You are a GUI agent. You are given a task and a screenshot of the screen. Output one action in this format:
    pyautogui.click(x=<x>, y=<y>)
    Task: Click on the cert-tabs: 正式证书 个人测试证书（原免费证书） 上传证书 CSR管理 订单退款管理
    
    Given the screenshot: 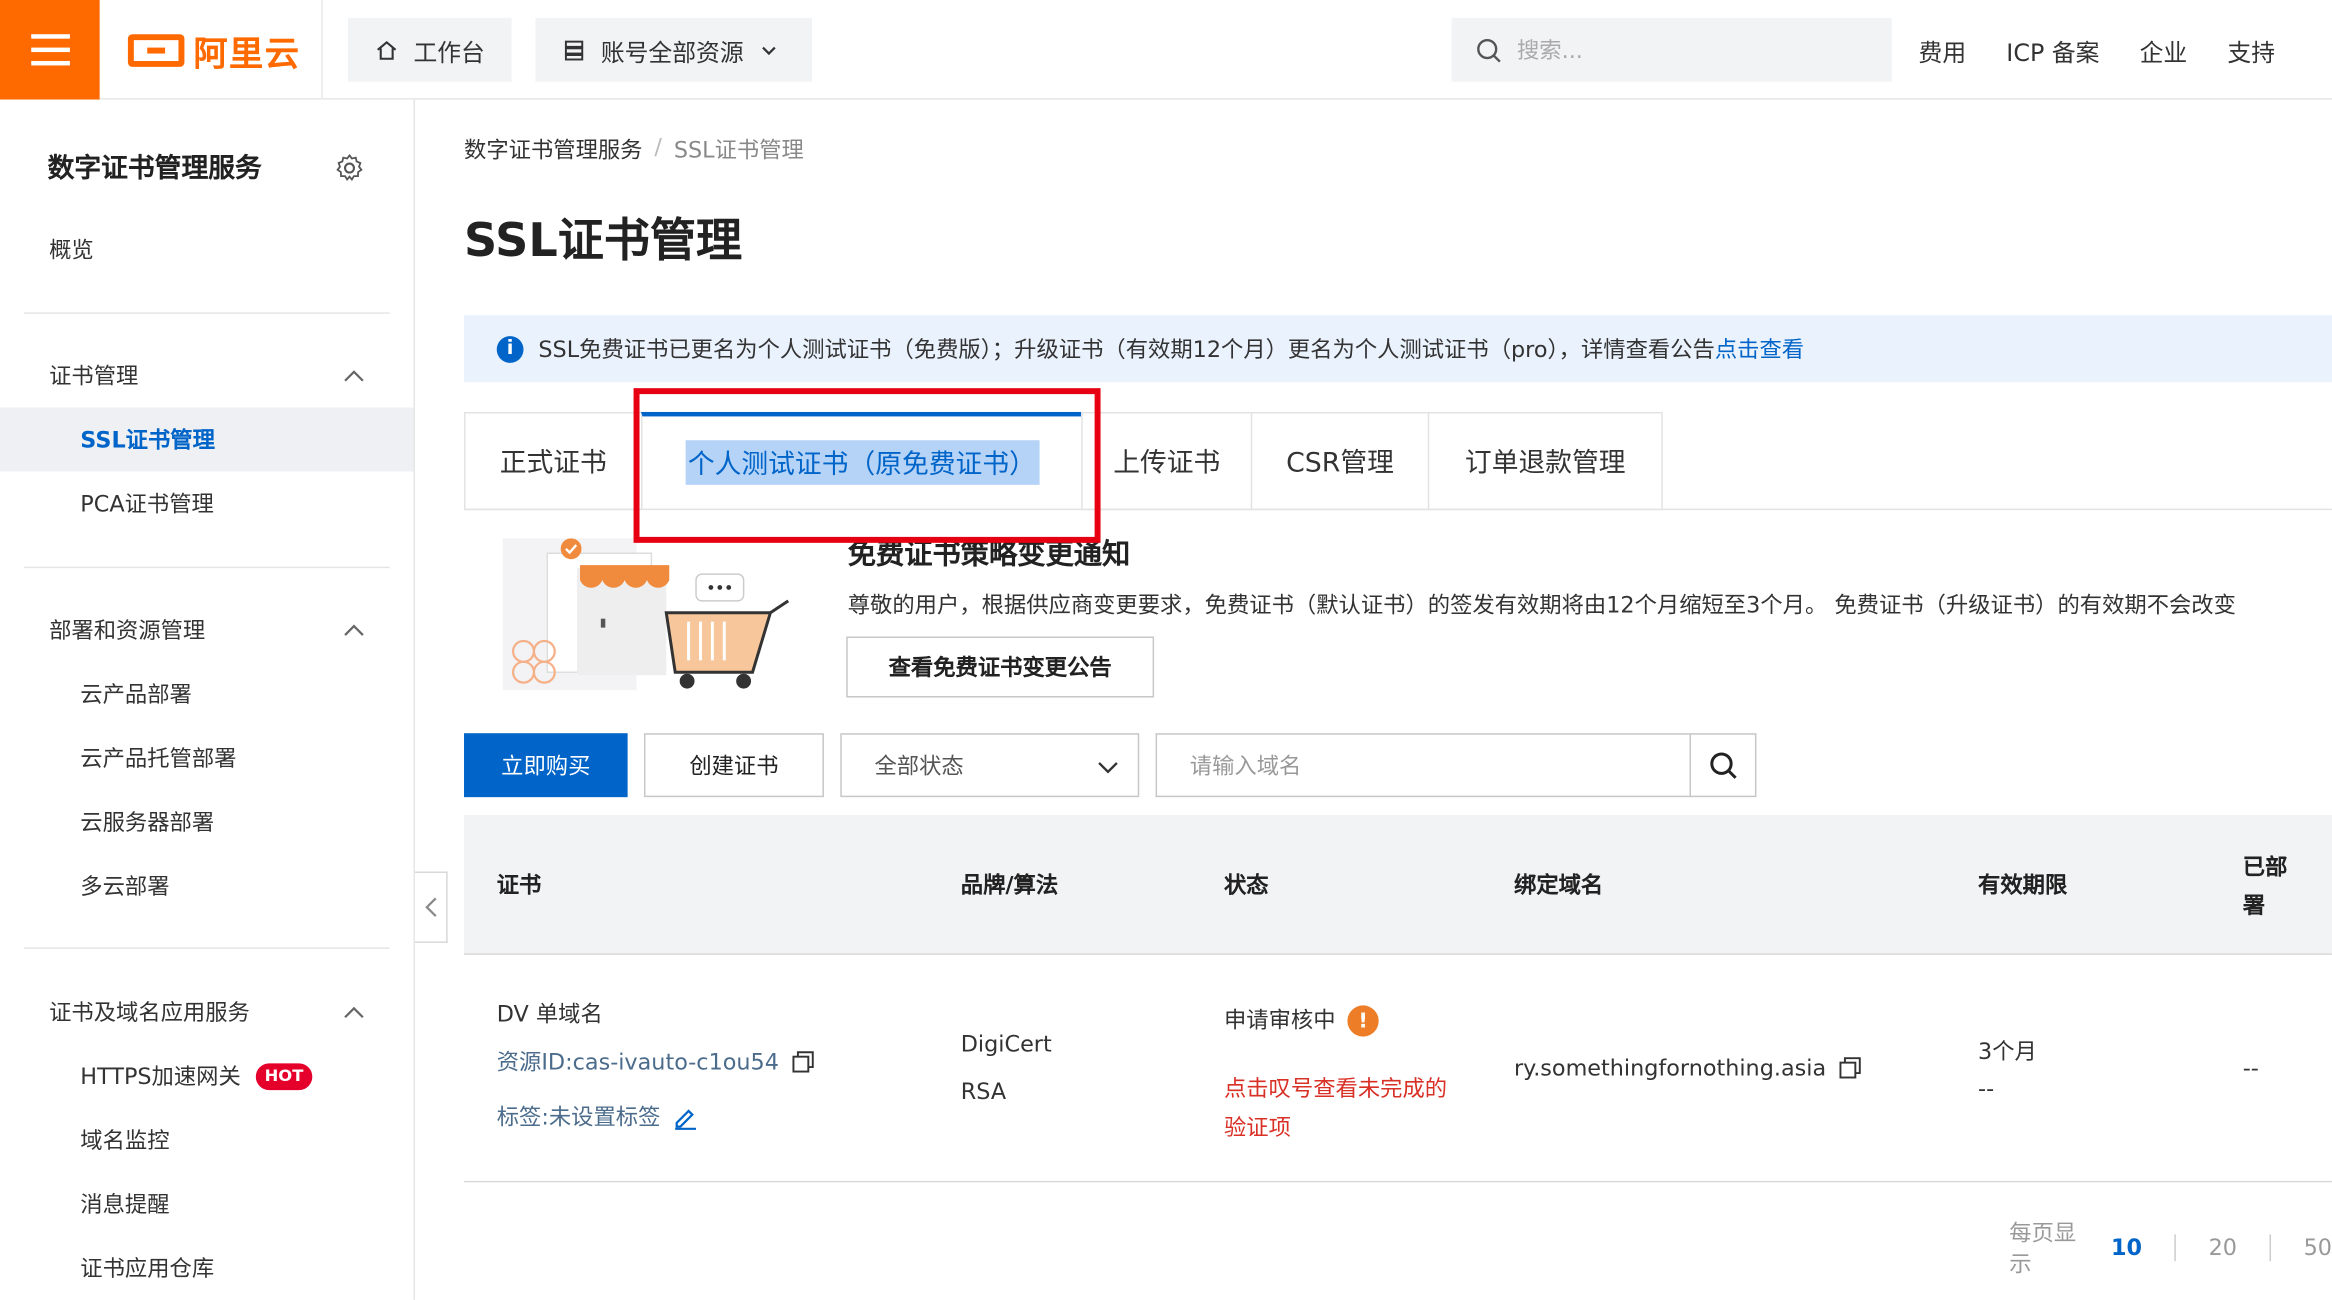 What is the action you would take?
    pyautogui.click(x=1063, y=461)
    